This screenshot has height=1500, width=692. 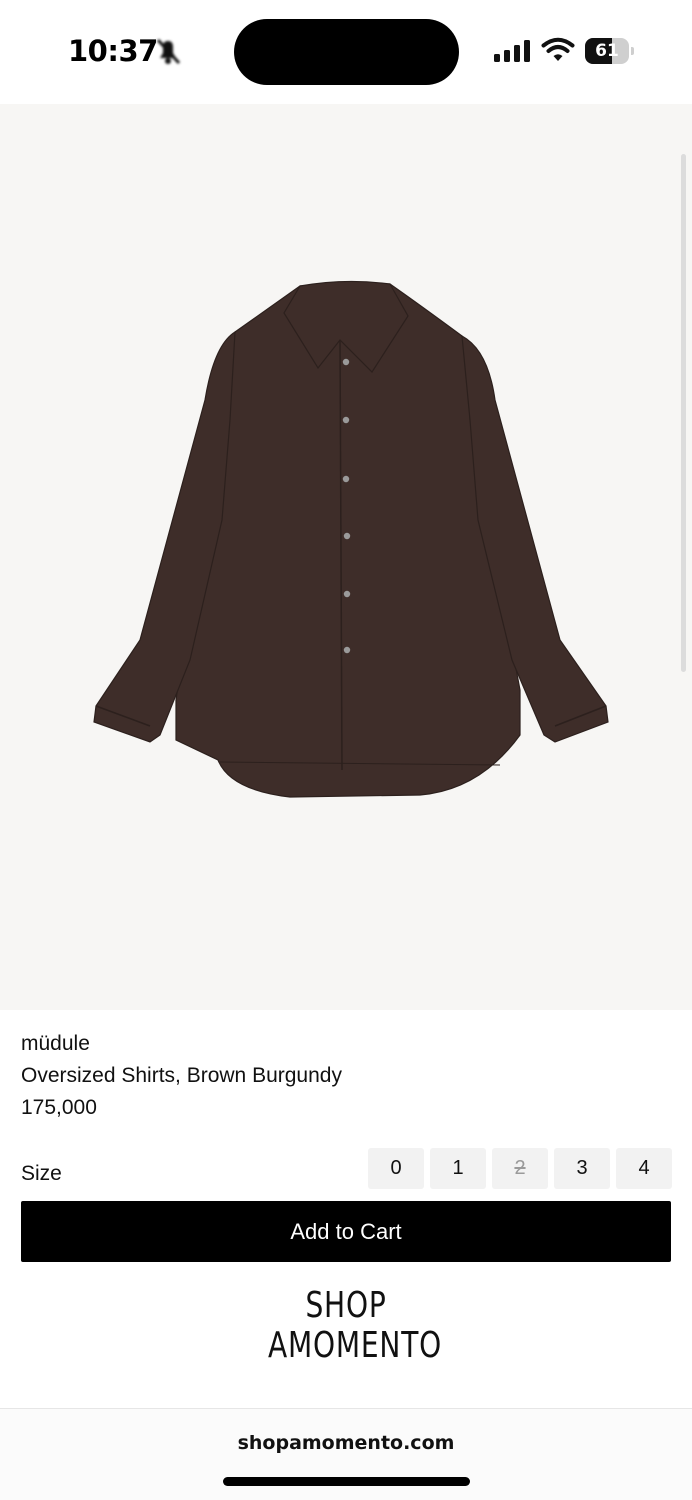 I want to click on size-selector: 0 1 2 3 4, so click(x=520, y=1168).